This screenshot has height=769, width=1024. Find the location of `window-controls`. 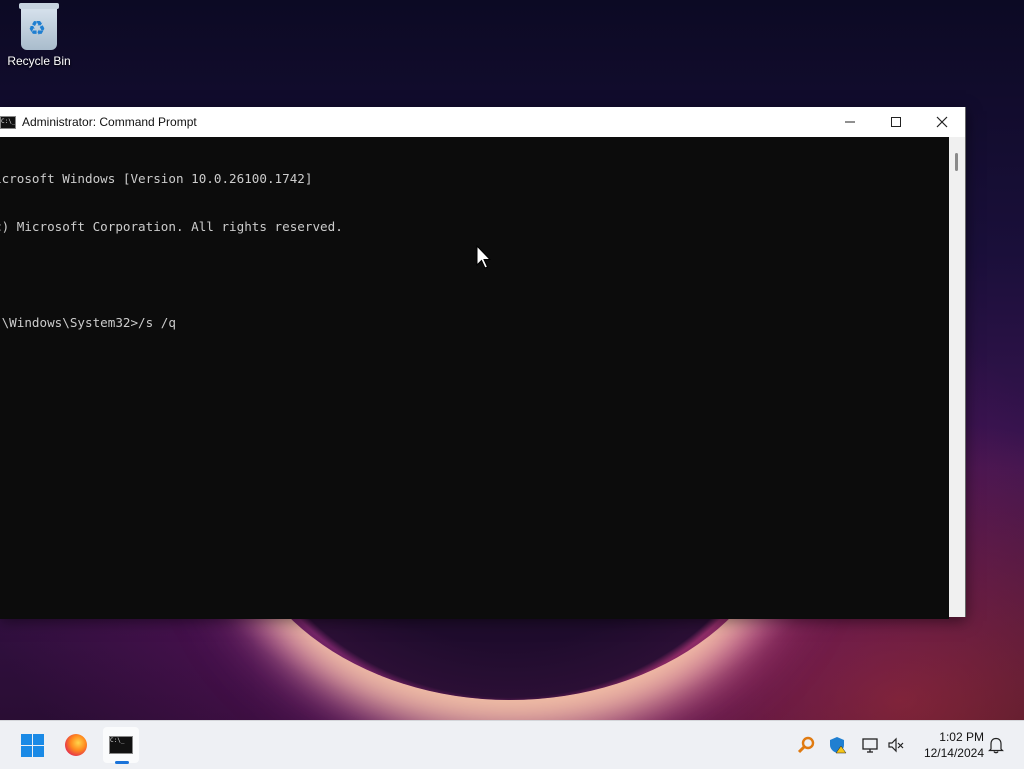

window-controls is located at coordinates (896, 122).